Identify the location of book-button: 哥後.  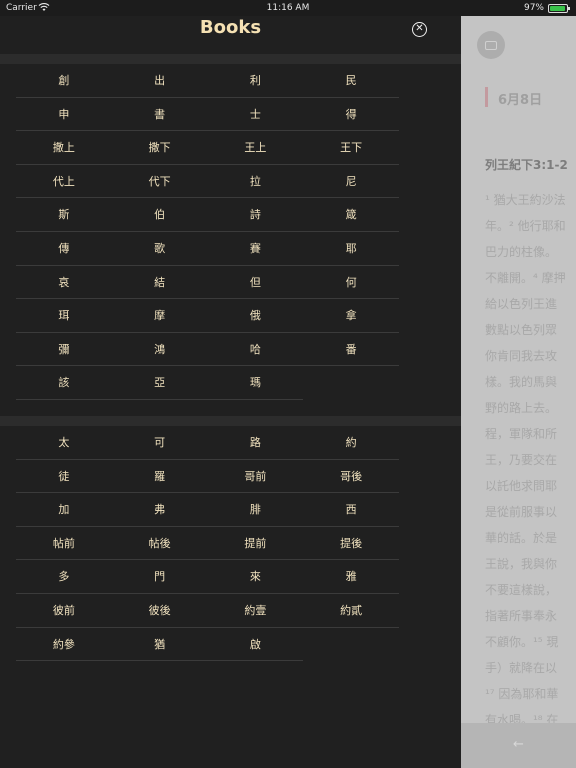
(351, 476).